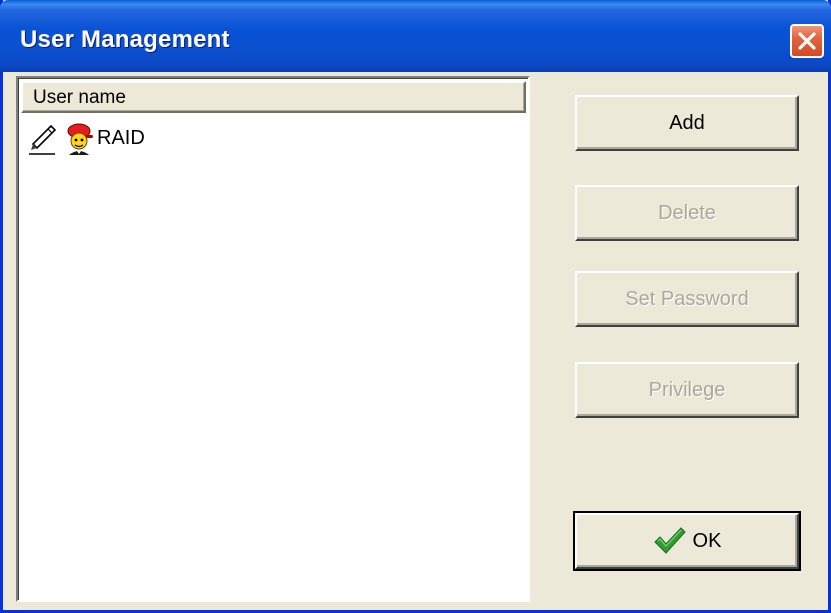  What do you see at coordinates (707, 540) in the screenshot?
I see `ok-button-label: OK` at bounding box center [707, 540].